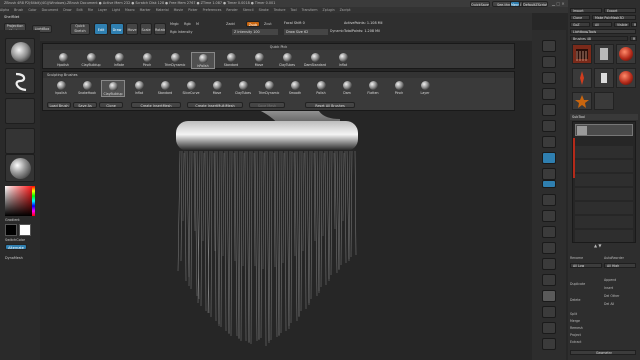 The width and height of the screenshot is (640, 360). Describe the element at coordinates (604, 101) in the screenshot. I see `tool-thumbnail-extra` at that location.